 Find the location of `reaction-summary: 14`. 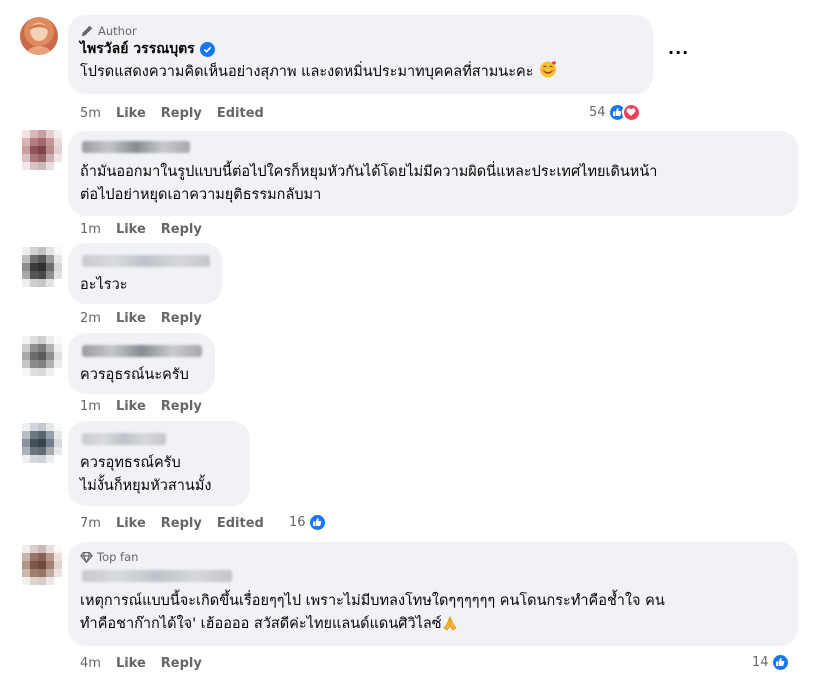

reaction-summary: 14 is located at coordinates (771, 662).